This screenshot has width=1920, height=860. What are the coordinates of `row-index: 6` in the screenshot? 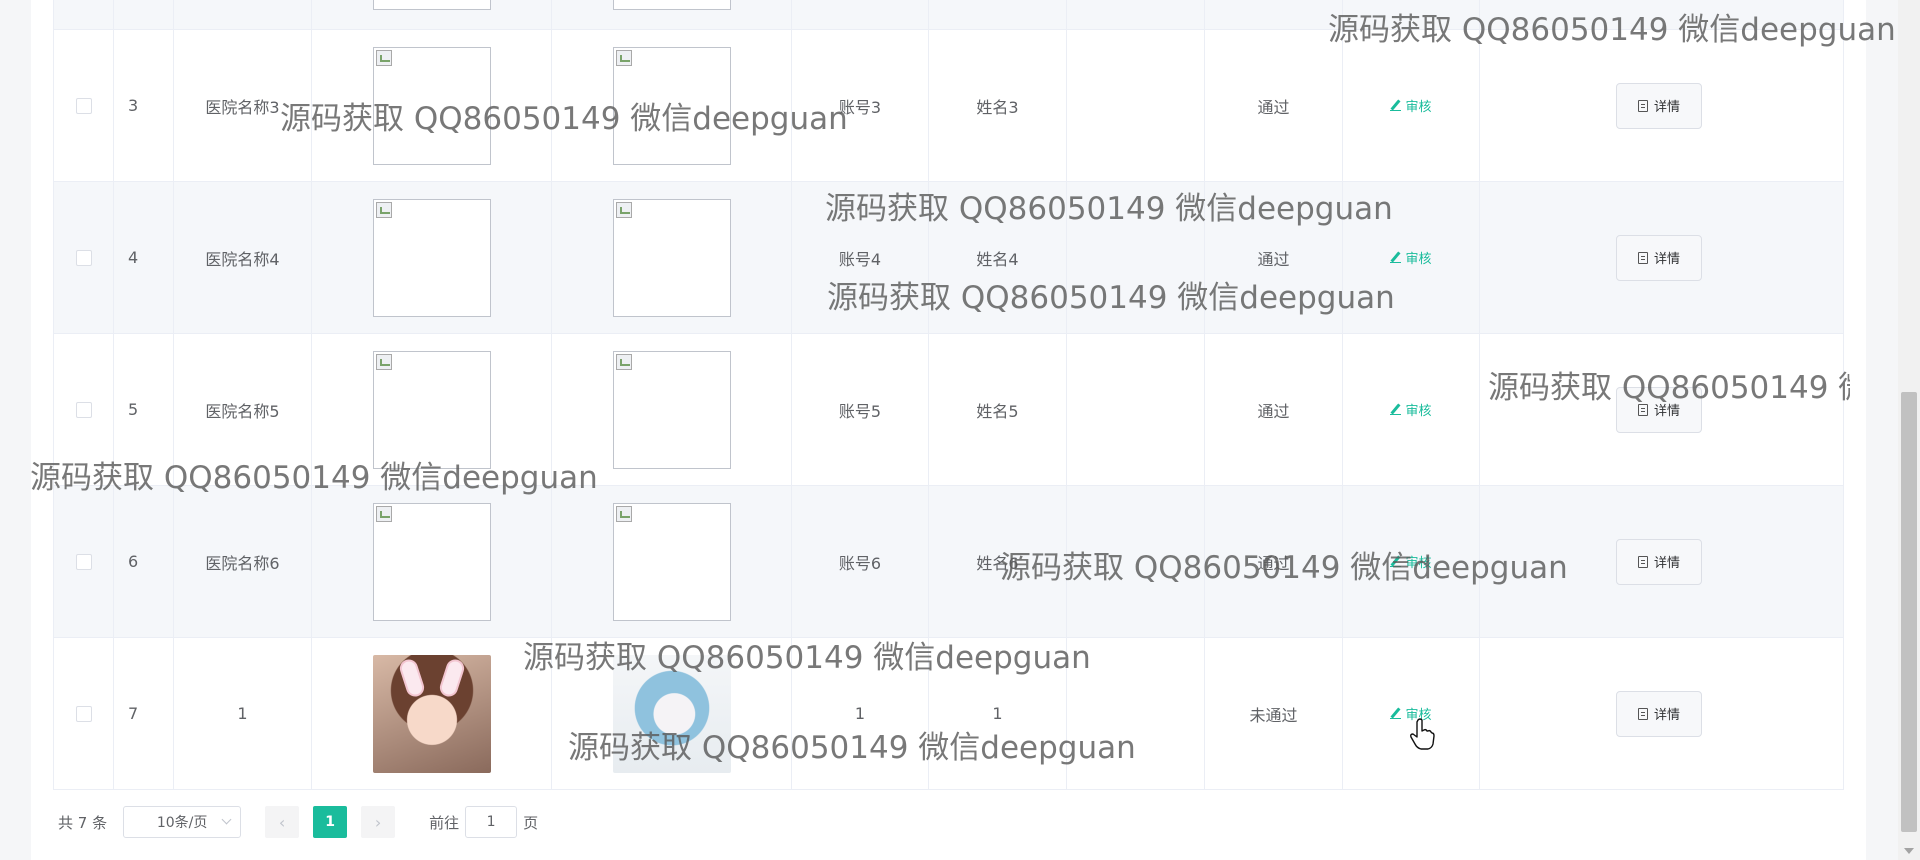 It's located at (144, 561).